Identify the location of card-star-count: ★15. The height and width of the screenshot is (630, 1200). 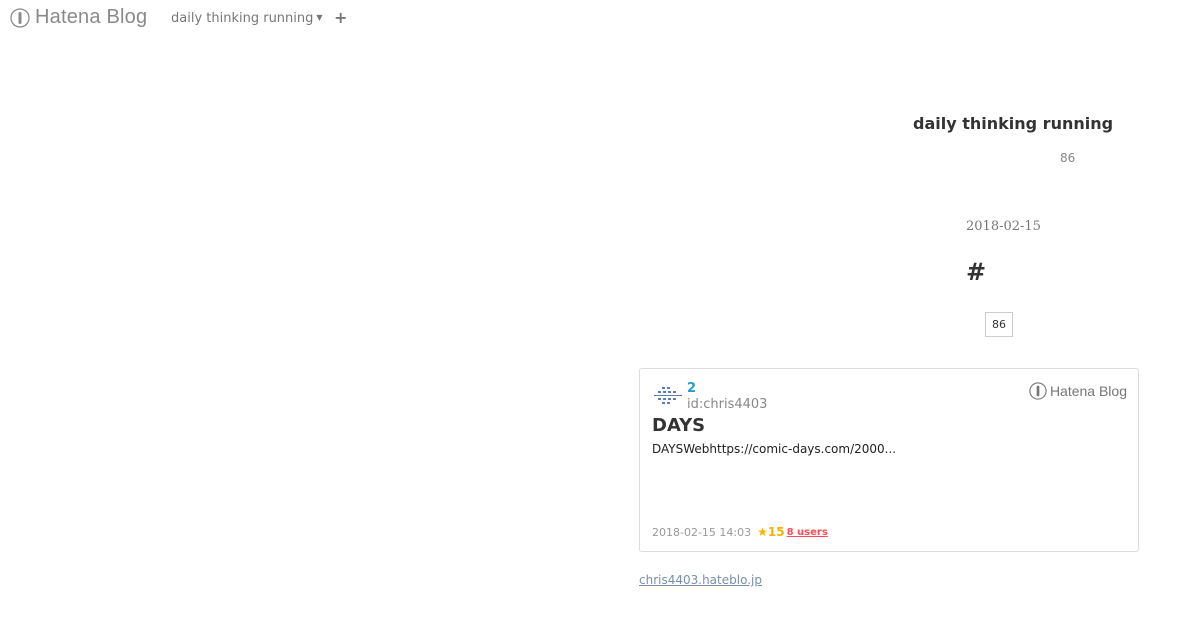
(770, 532).